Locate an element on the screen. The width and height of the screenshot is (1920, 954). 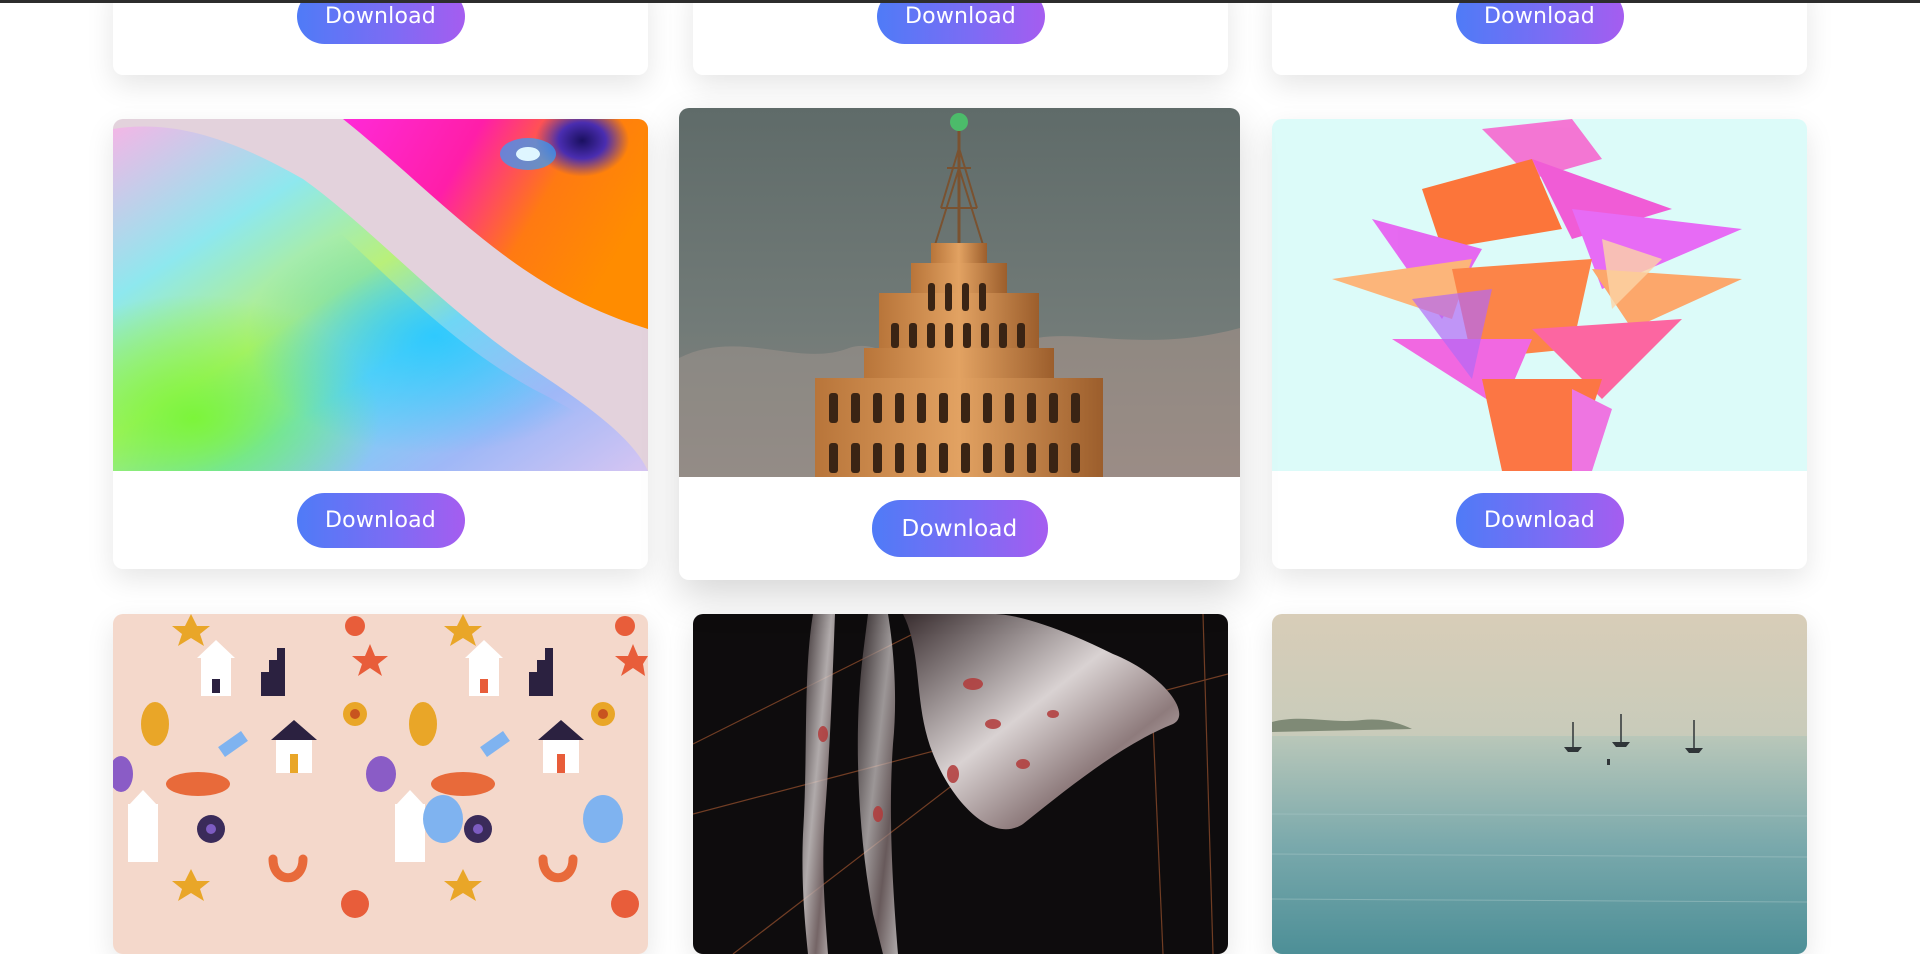
gallery-image-pattern is located at coordinates (380, 784).